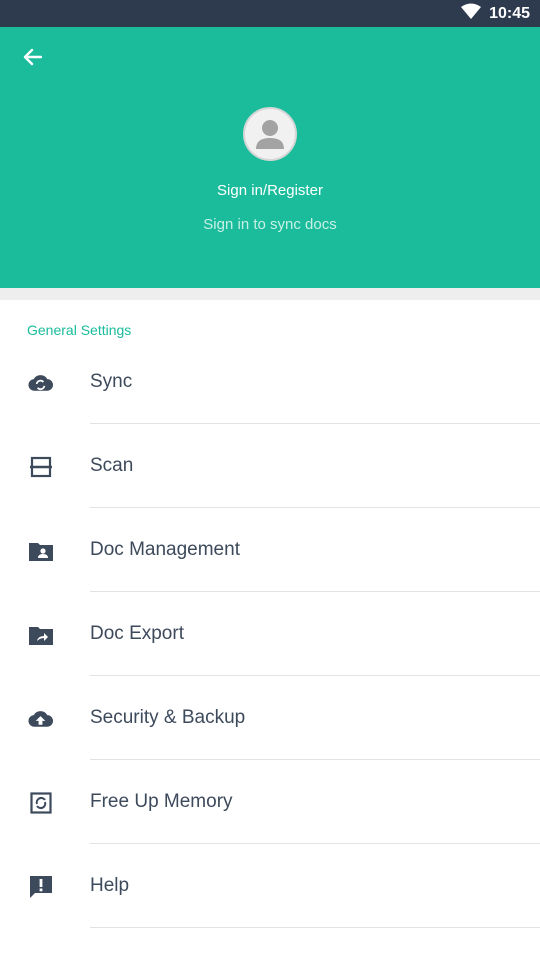 The height and width of the screenshot is (960, 540). What do you see at coordinates (112, 465) in the screenshot?
I see `settings-item-label: Scan` at bounding box center [112, 465].